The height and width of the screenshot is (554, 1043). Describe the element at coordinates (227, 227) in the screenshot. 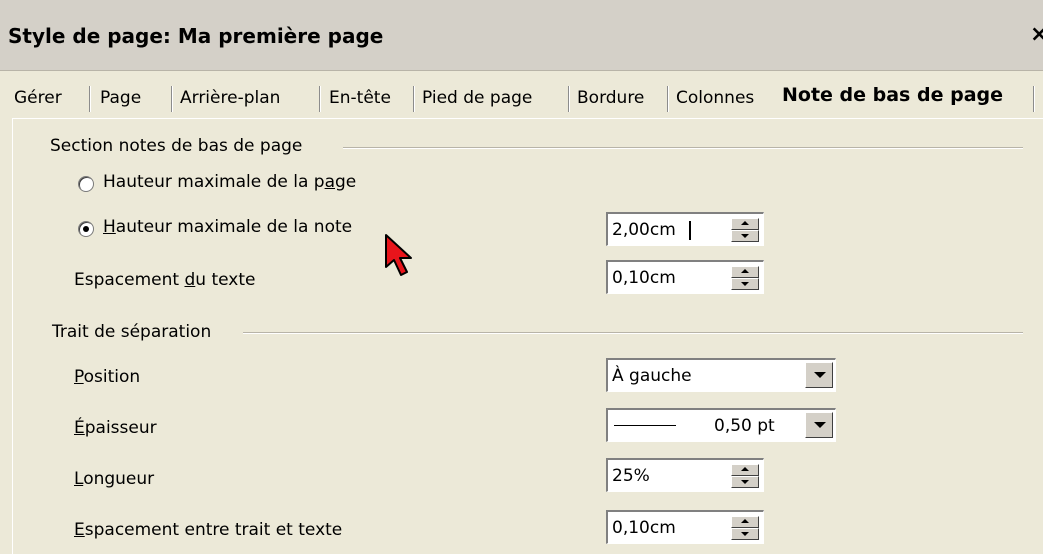

I see `max-note-height-label: Hauteur maximale de la note` at that location.